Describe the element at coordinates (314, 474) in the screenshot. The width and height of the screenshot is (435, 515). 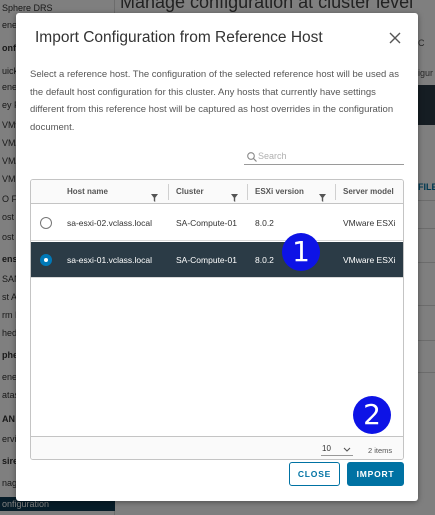
I see `close-button: CLOSE` at that location.